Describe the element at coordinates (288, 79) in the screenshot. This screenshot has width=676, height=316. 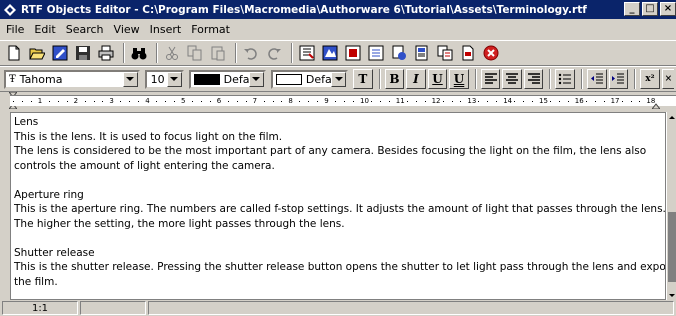
I see `background-color-swatch` at that location.